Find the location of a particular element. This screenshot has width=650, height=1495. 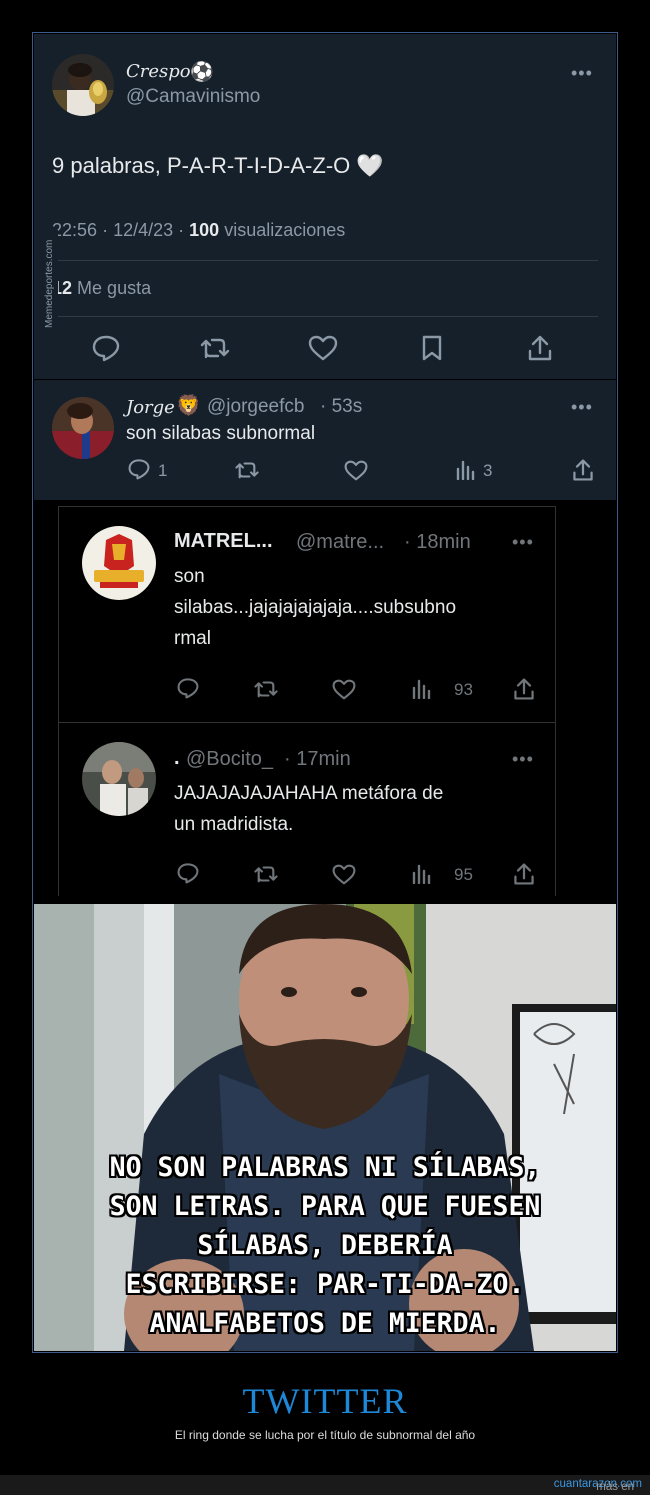

source-prefix: más en is located at coordinates (615, 1487).